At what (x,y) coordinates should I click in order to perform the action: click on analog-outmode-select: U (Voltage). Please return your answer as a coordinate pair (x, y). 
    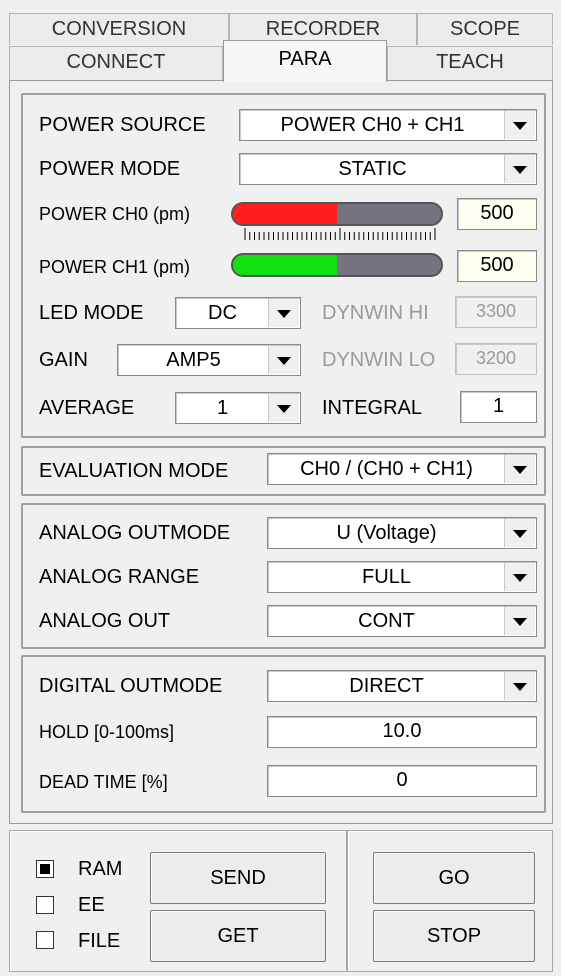
    Looking at the image, I should click on (402, 533).